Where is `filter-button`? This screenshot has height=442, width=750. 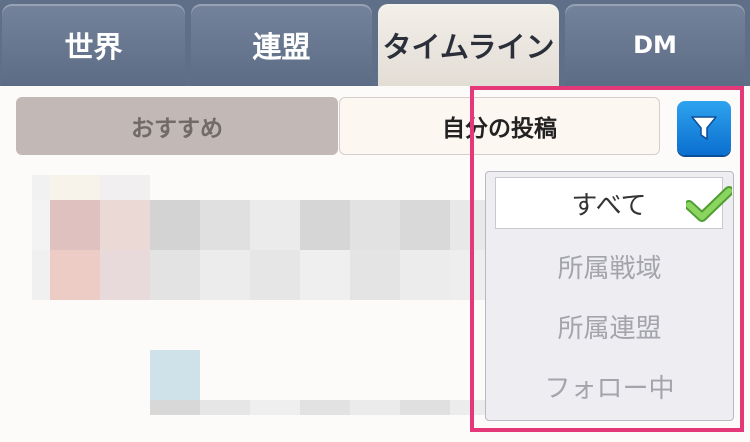
filter-button is located at coordinates (704, 128).